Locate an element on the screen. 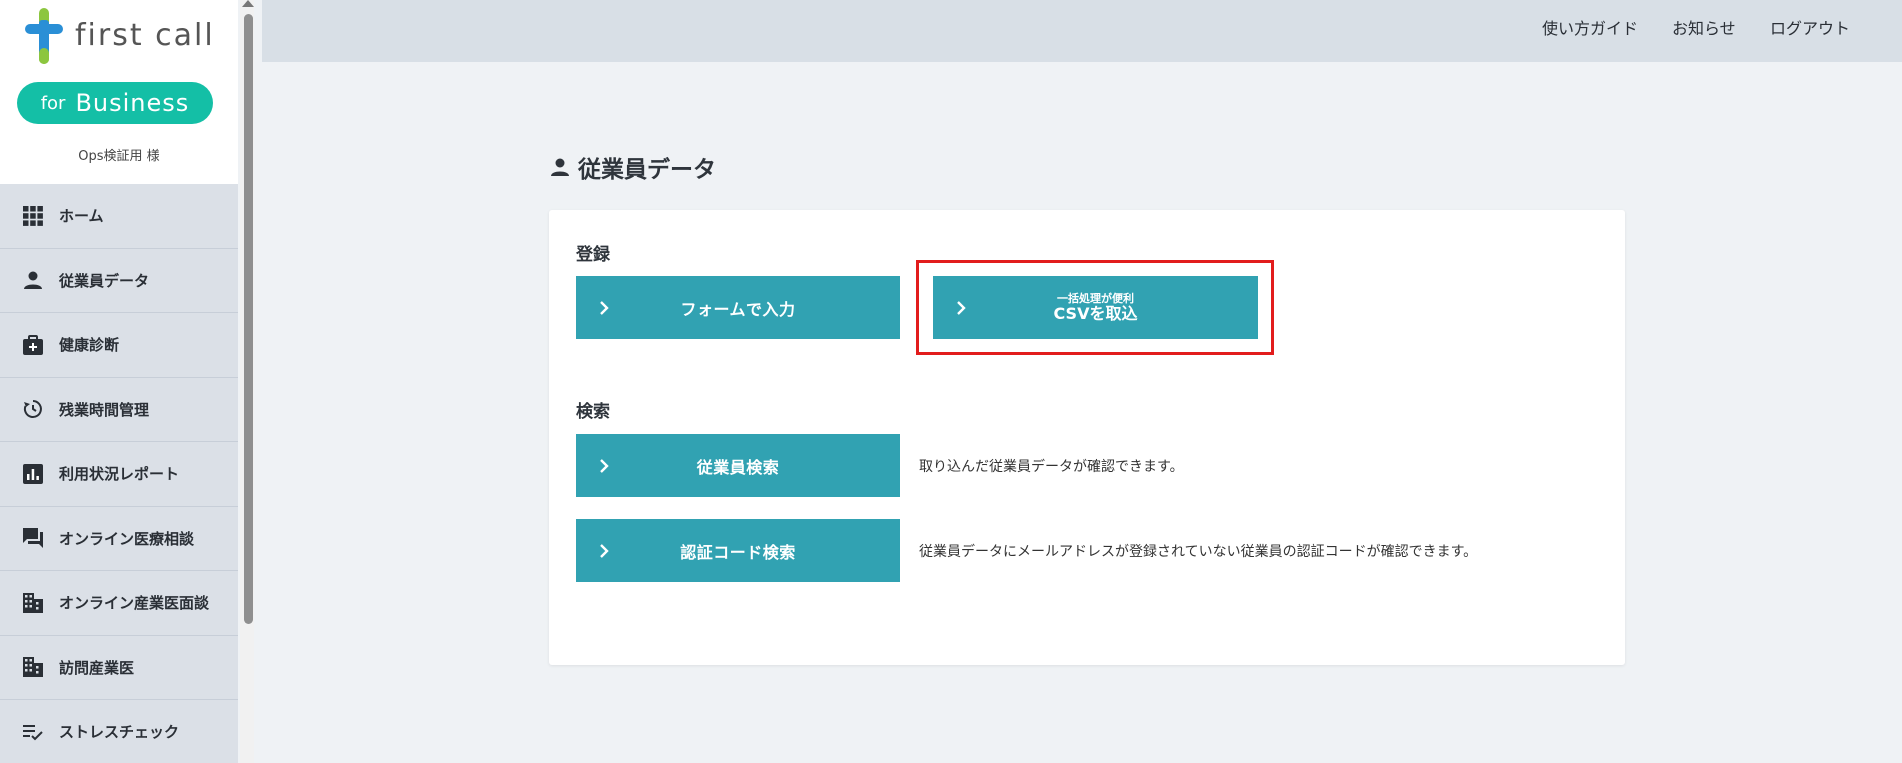 The image size is (1902, 763). sidebar-item-label: ストレスチェック is located at coordinates (119, 732).